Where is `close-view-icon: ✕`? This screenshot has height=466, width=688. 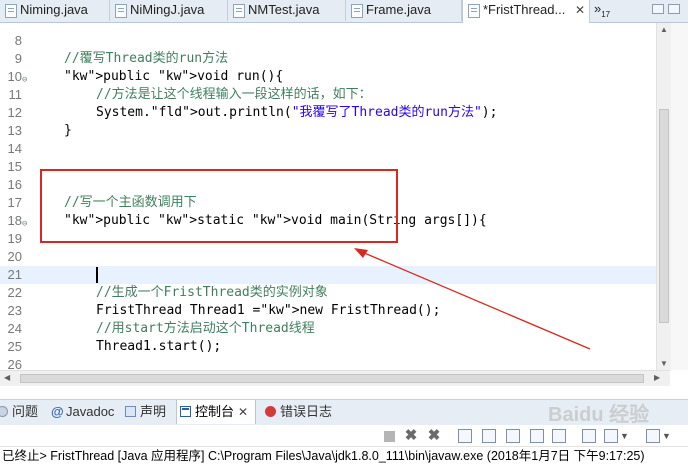
close-view-icon: ✕ is located at coordinates (243, 412).